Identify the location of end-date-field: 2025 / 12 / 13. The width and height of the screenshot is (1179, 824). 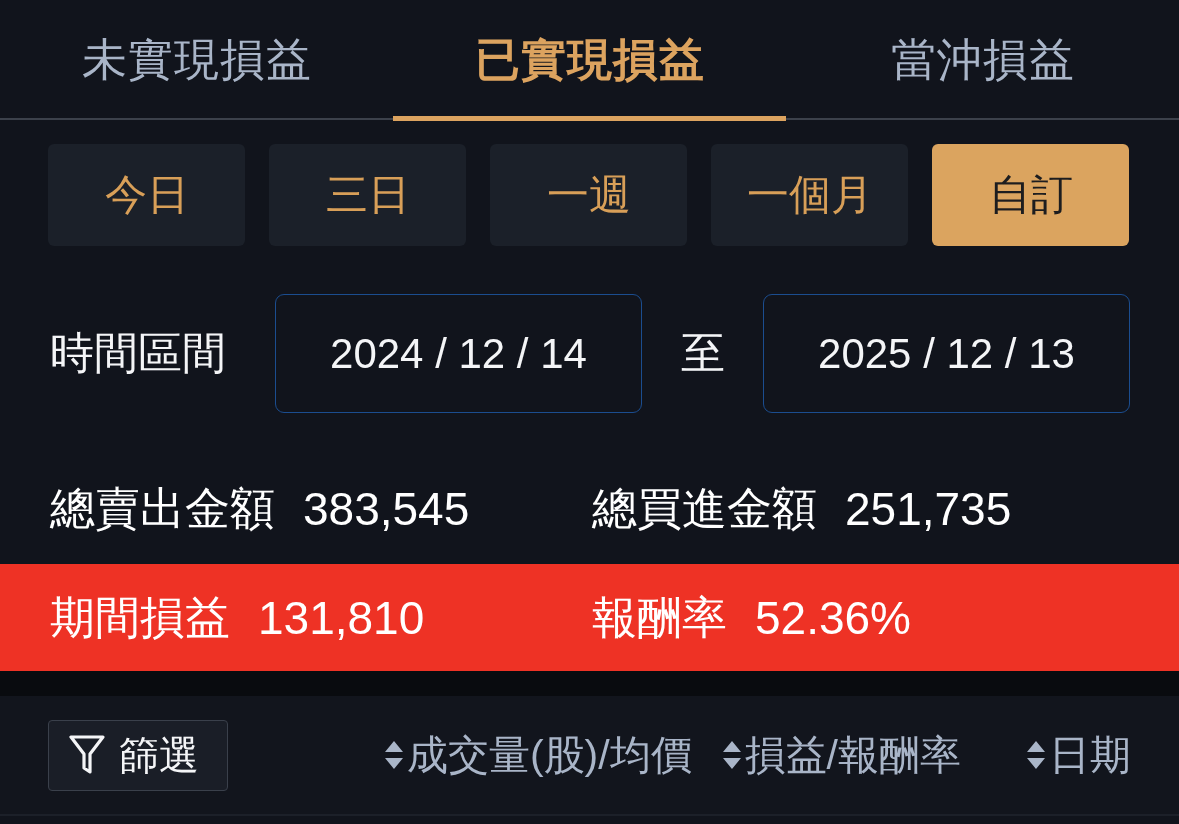
(946, 353).